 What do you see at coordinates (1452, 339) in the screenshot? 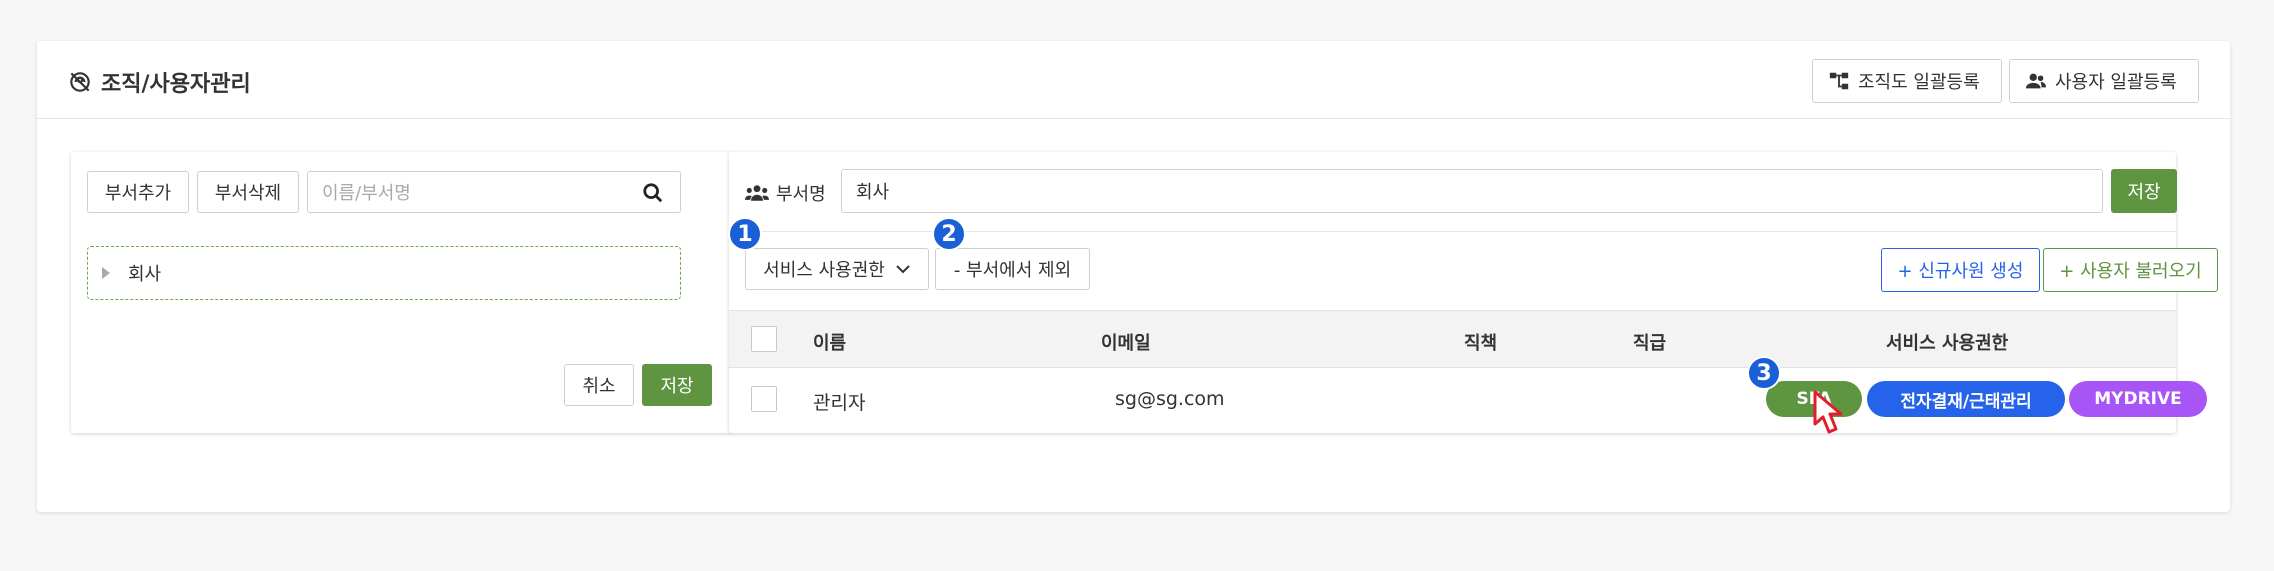
I see `table-header: 이름 이메일 직책 직급 서비스 사용권한` at bounding box center [1452, 339].